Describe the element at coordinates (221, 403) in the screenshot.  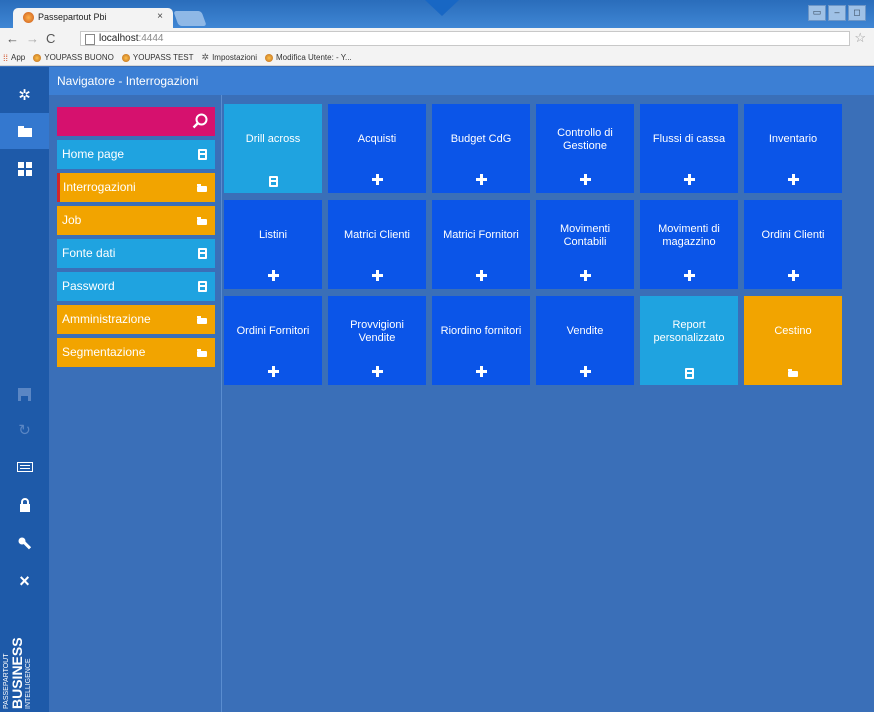
I see `panel-divider` at that location.